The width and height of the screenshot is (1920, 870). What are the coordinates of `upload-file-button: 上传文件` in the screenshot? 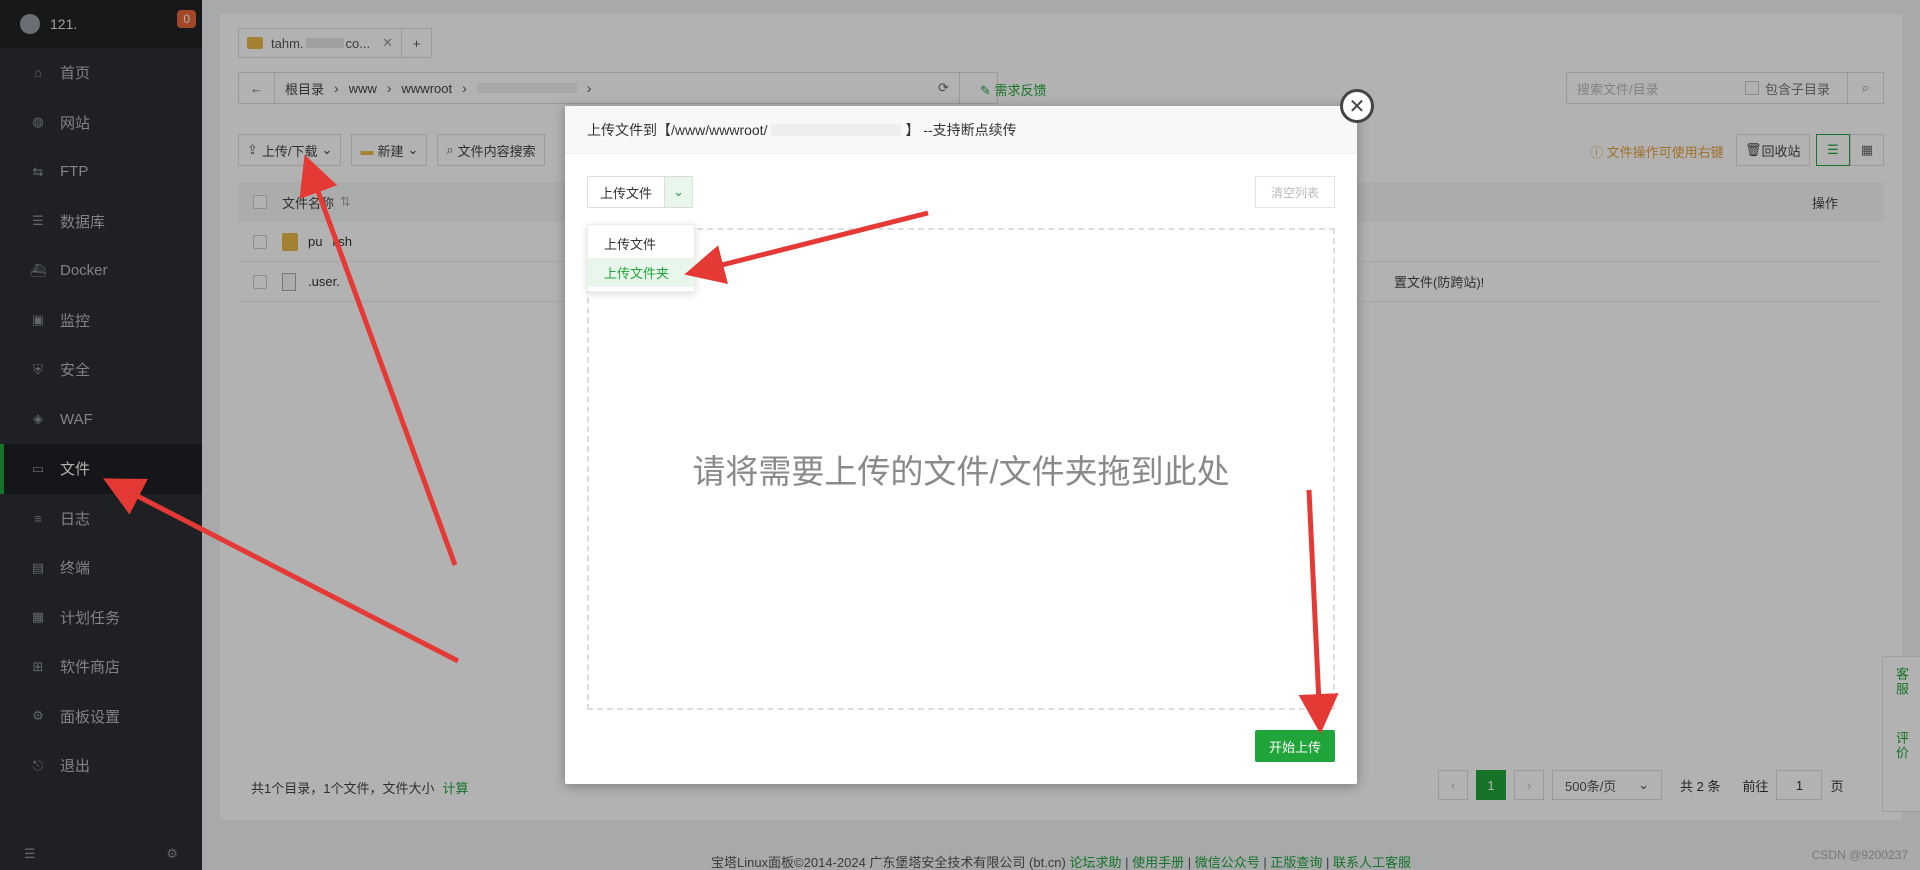 It's located at (626, 192).